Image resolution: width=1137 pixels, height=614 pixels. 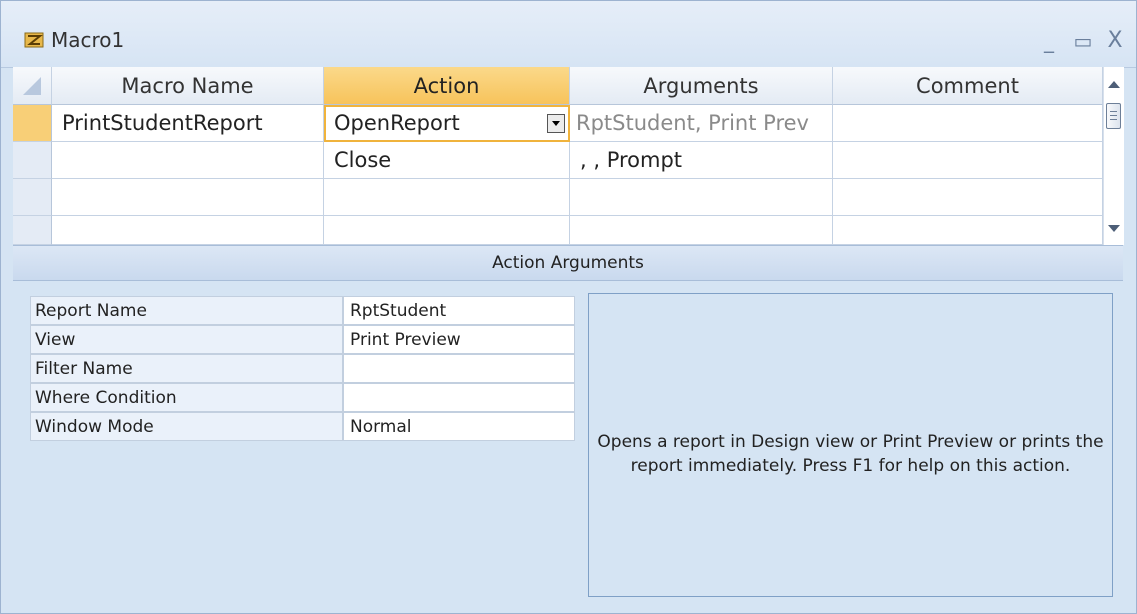 What do you see at coordinates (556, 123) in the screenshot?
I see `dropdown-arrow-icon` at bounding box center [556, 123].